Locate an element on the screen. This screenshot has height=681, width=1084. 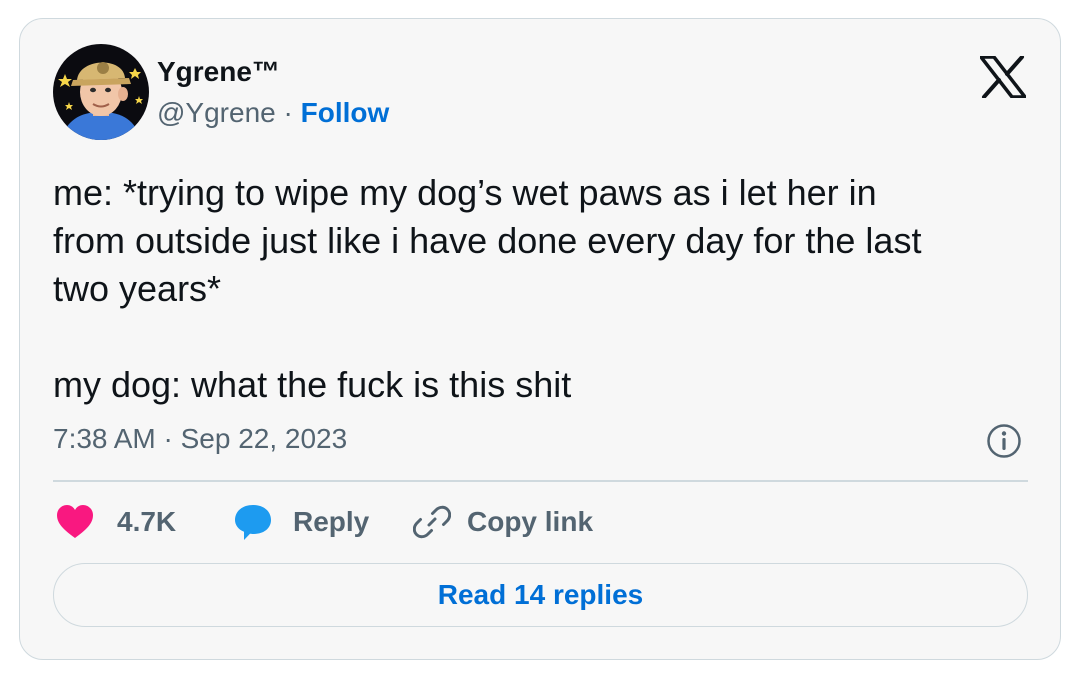
heart-icon is located at coordinates (75, 521).